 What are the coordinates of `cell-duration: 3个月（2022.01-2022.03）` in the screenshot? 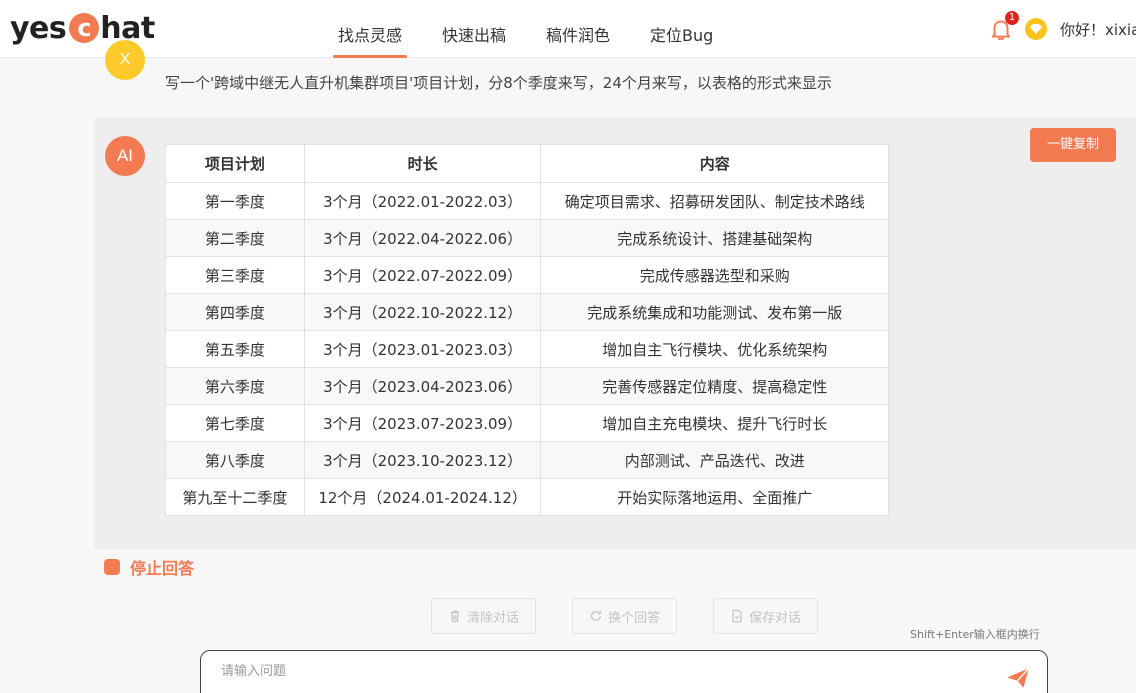 It's located at (422, 201).